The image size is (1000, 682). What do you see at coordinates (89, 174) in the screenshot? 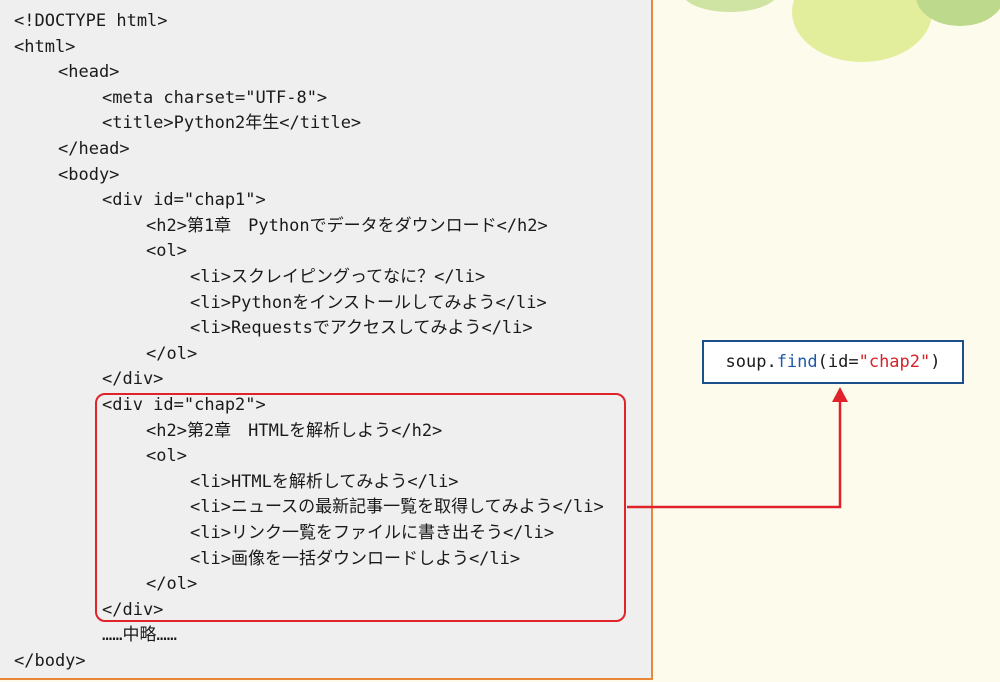
I see `code-line: <body>` at bounding box center [89, 174].